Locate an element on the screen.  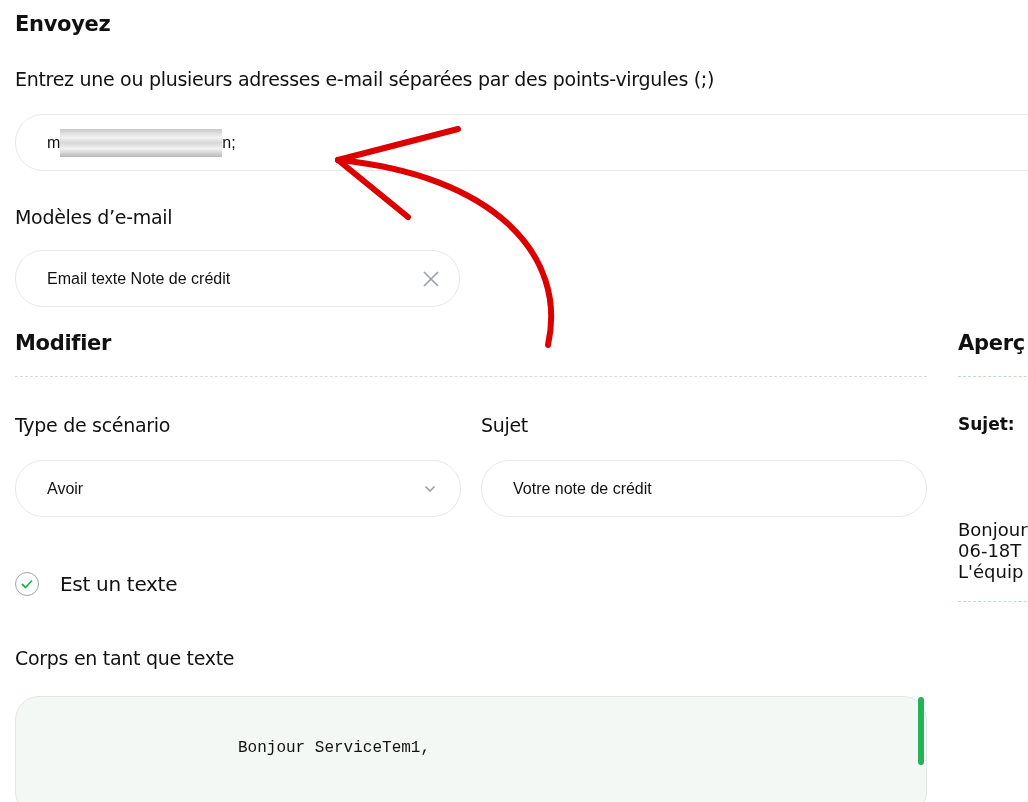
subject-field: Votre note de crédit is located at coordinates (704, 488).